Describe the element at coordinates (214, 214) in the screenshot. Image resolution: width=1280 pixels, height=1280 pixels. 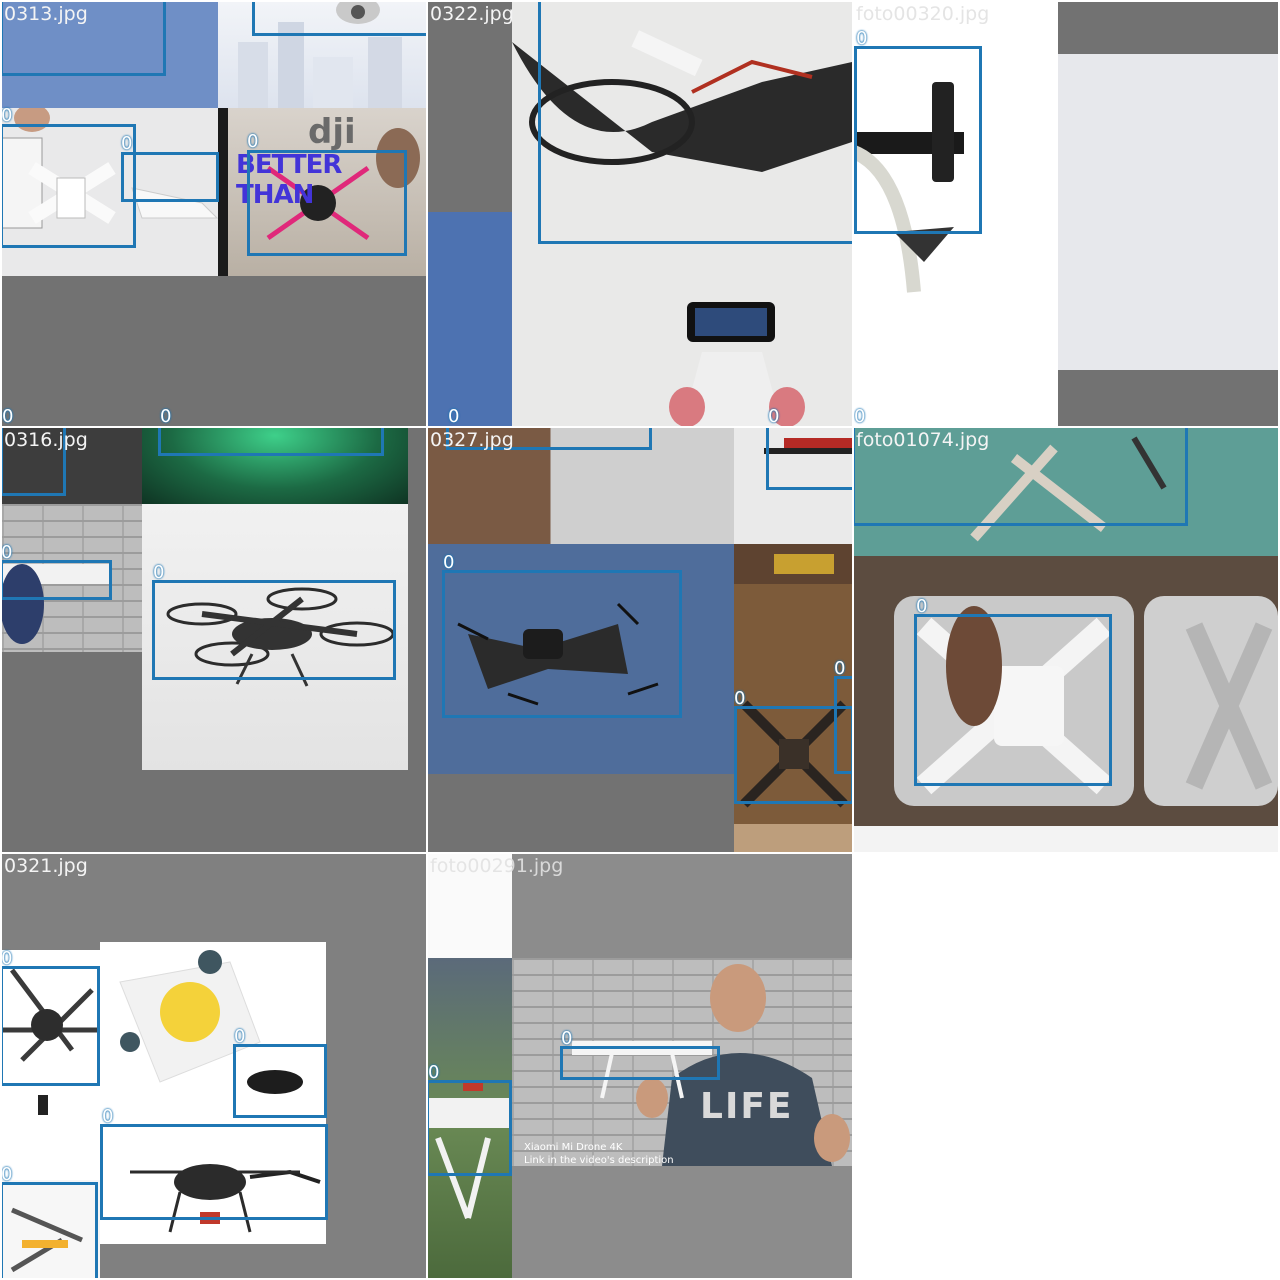
I see `mosaic-tile-0313: dji BETTER THAN 0 0 0 0 0 0313.jpg` at that location.